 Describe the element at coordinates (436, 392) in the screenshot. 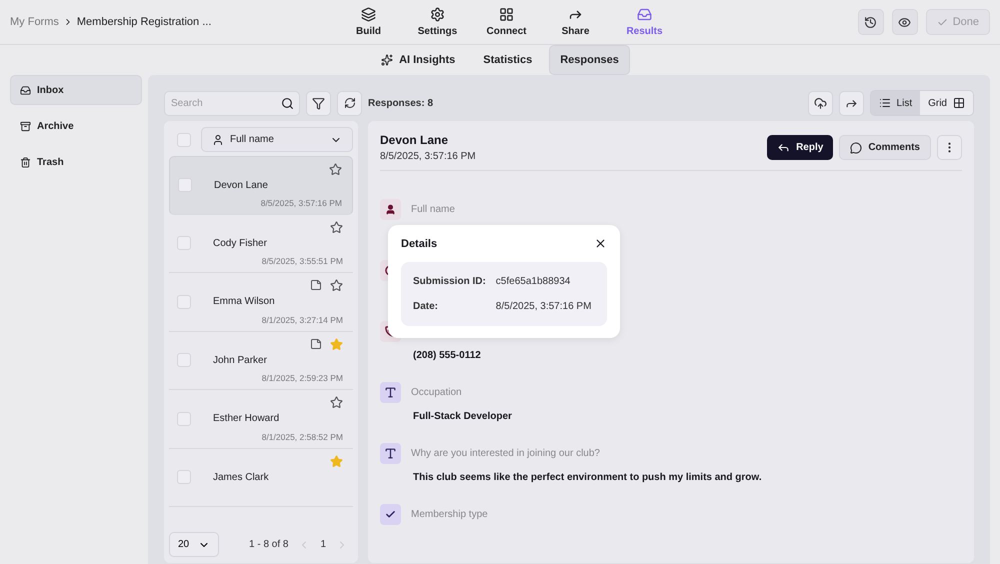

I see `field-label: Occupation` at that location.